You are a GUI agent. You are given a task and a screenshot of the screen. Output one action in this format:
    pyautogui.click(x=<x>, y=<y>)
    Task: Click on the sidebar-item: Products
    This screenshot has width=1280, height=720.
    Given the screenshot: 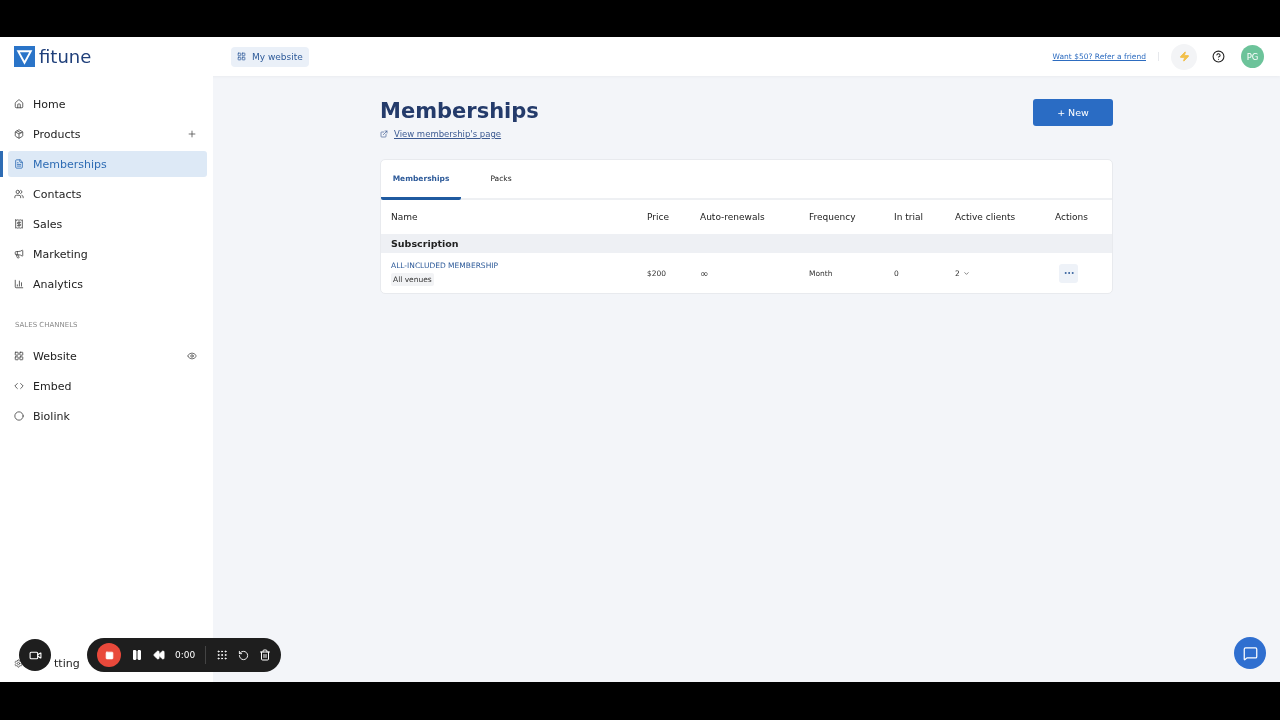 What is the action you would take?
    pyautogui.click(x=107, y=134)
    